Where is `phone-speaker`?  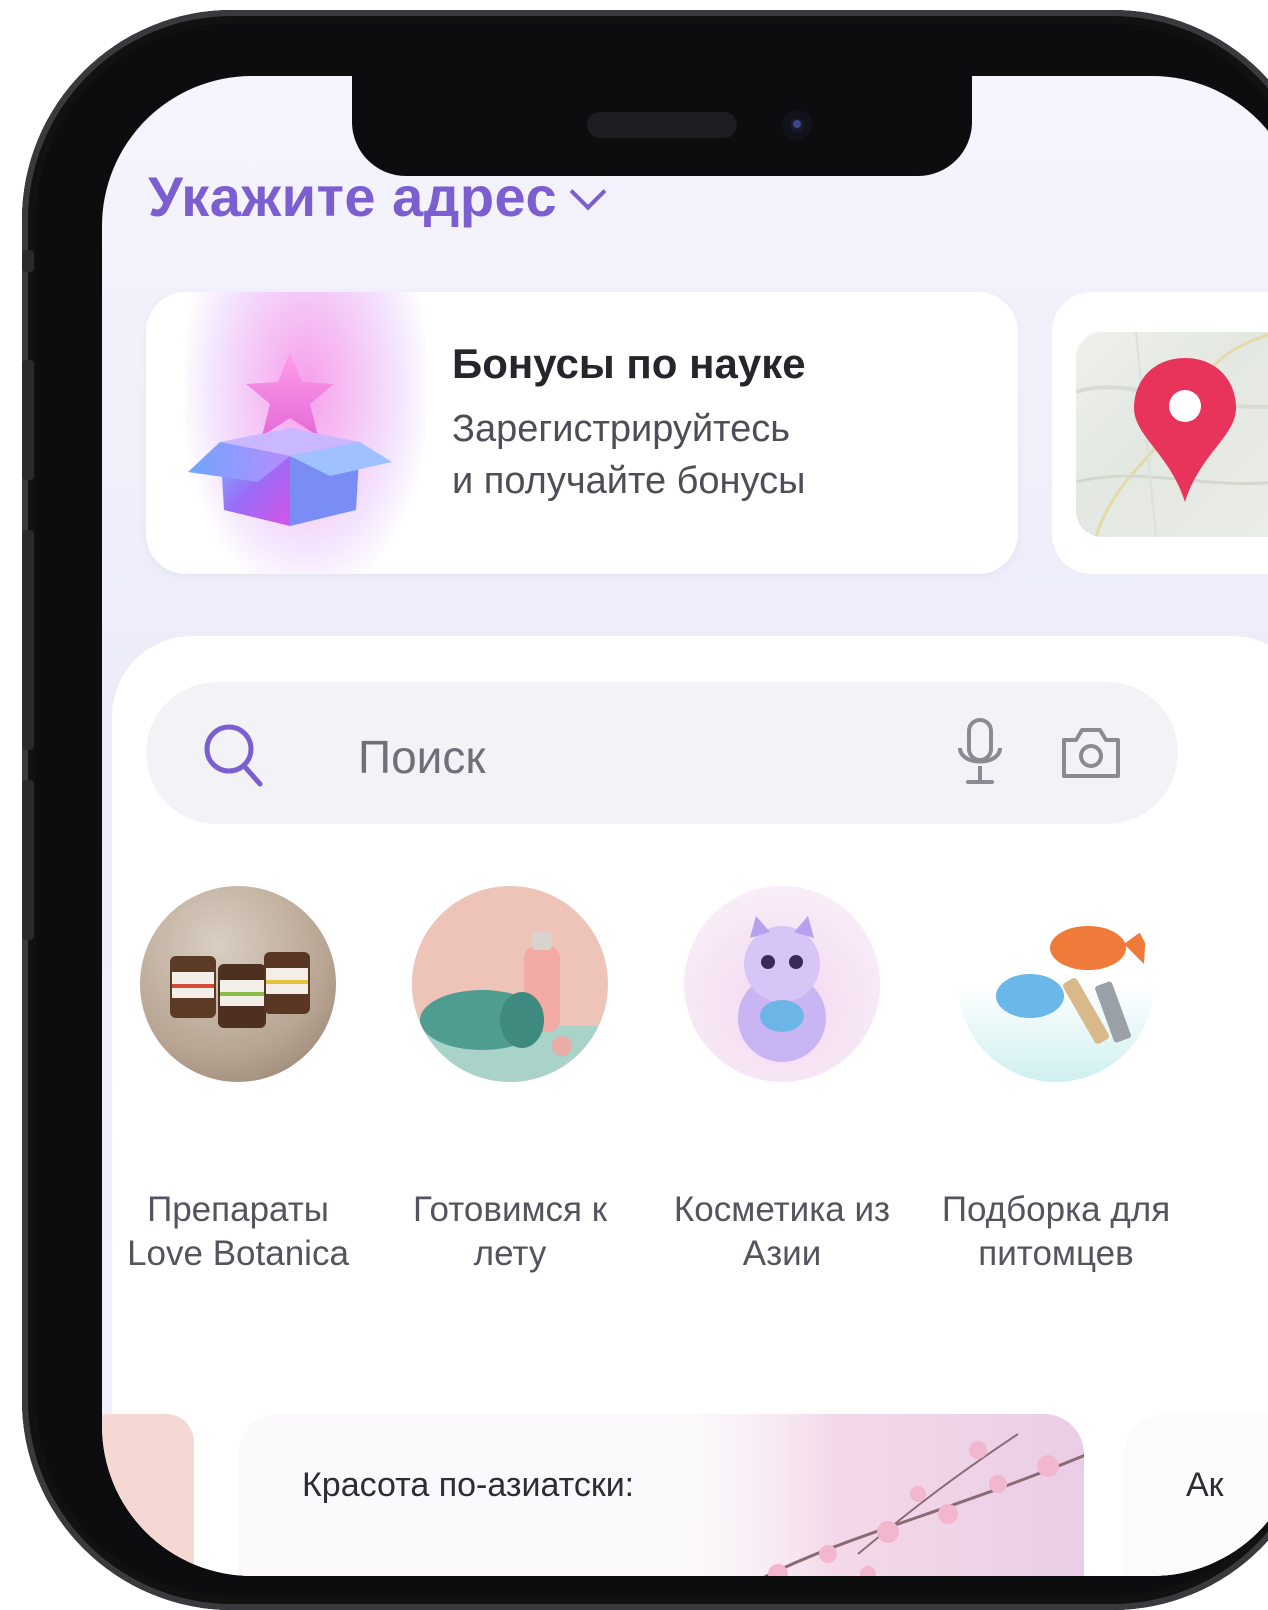
phone-speaker is located at coordinates (662, 125).